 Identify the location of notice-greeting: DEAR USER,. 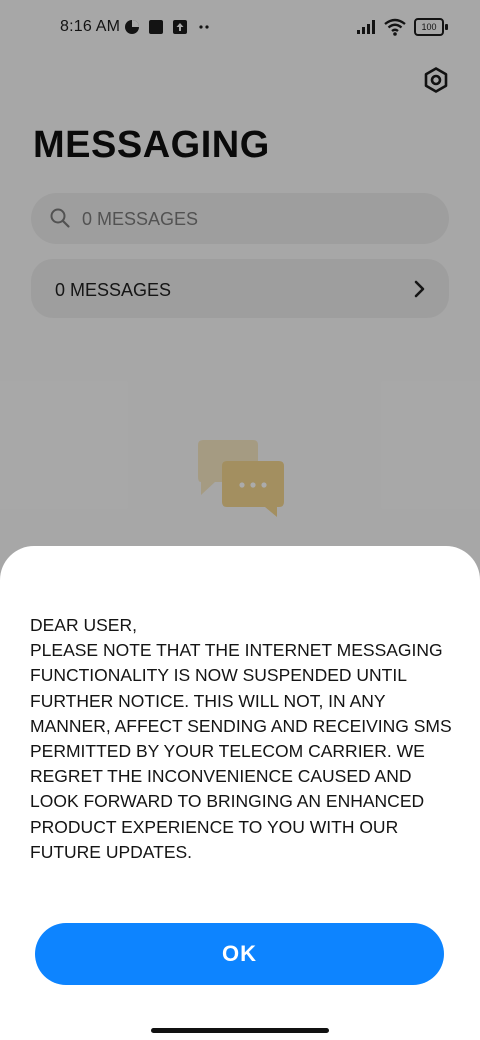
(83, 625).